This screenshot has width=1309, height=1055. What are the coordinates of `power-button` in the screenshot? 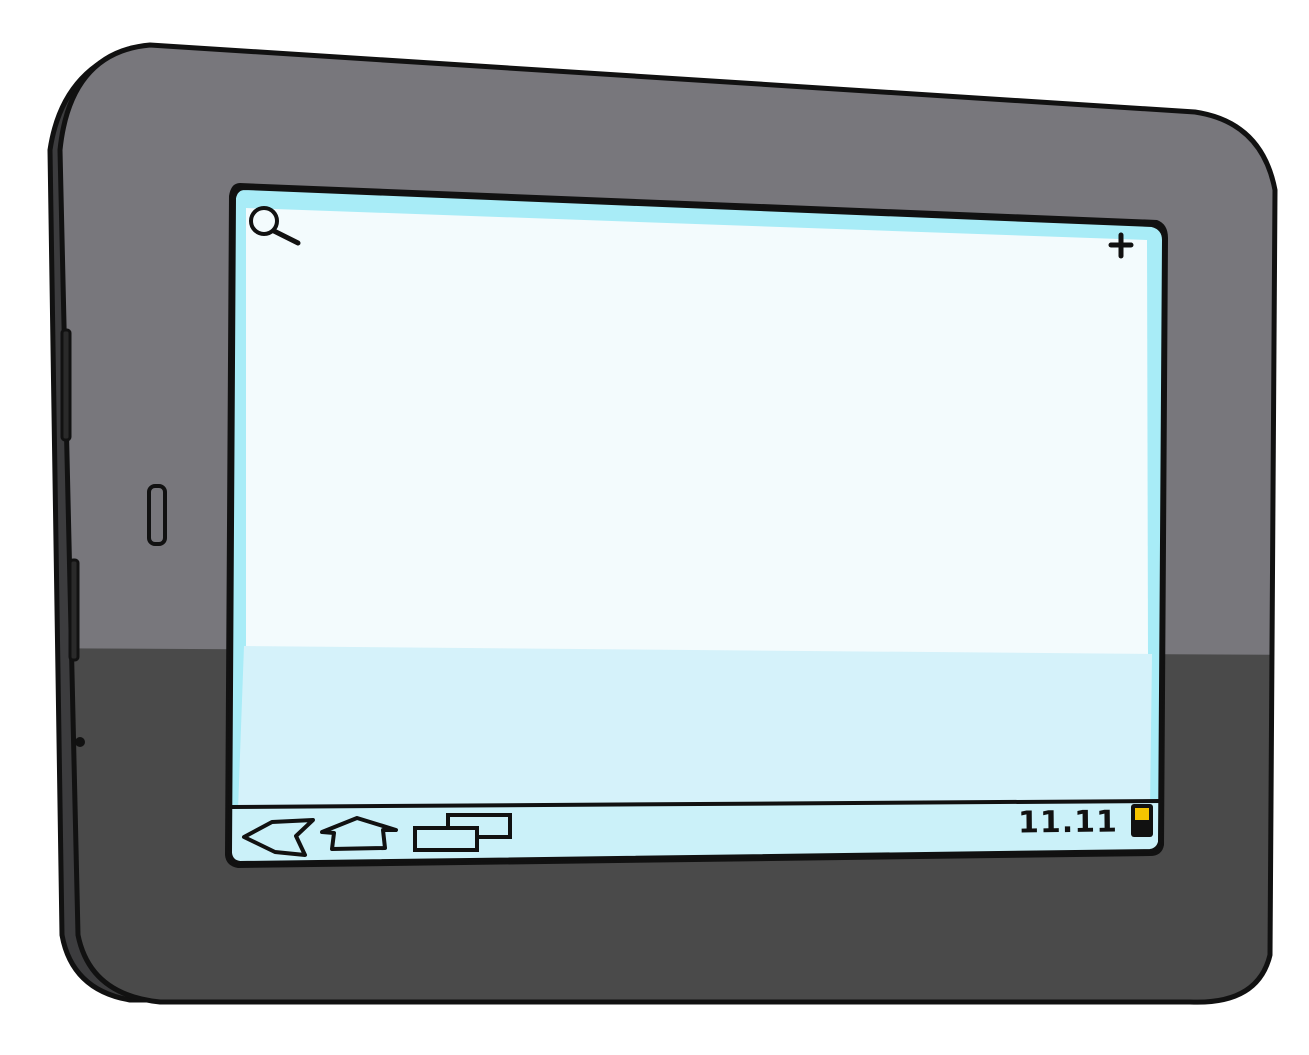 It's located at (74, 610).